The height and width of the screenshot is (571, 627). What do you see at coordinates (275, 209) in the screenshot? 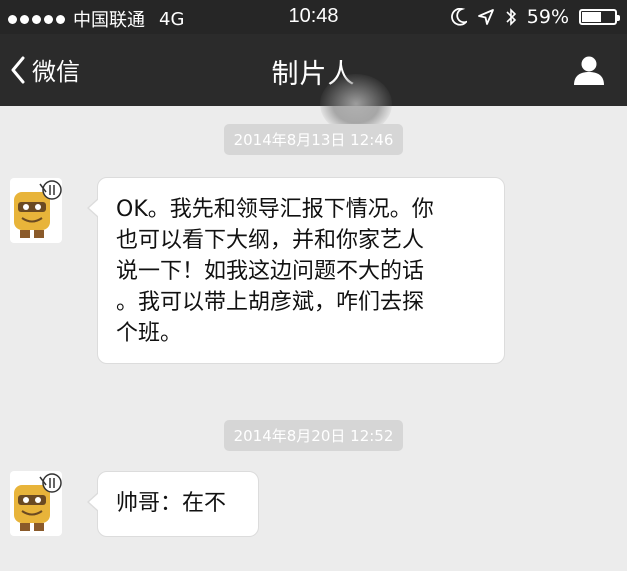
I see `message-text-line: OK。我先和领导汇报下情况。你` at bounding box center [275, 209].